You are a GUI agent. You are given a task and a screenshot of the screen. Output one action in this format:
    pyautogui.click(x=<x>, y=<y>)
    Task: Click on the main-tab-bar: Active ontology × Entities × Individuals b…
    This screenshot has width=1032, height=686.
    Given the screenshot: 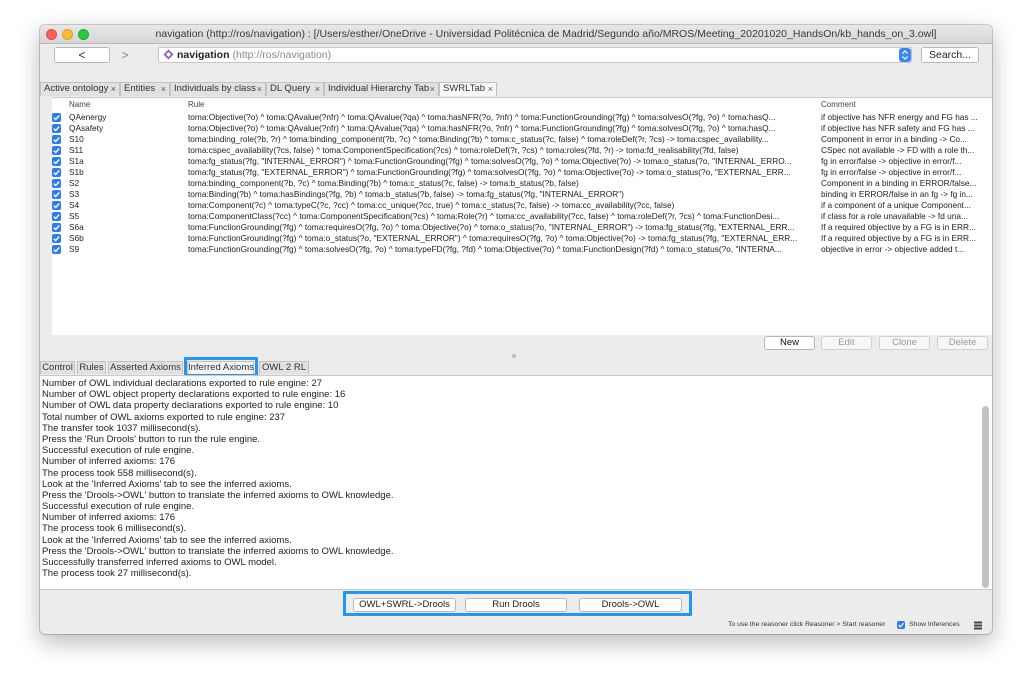 What is the action you would take?
    pyautogui.click(x=516, y=89)
    